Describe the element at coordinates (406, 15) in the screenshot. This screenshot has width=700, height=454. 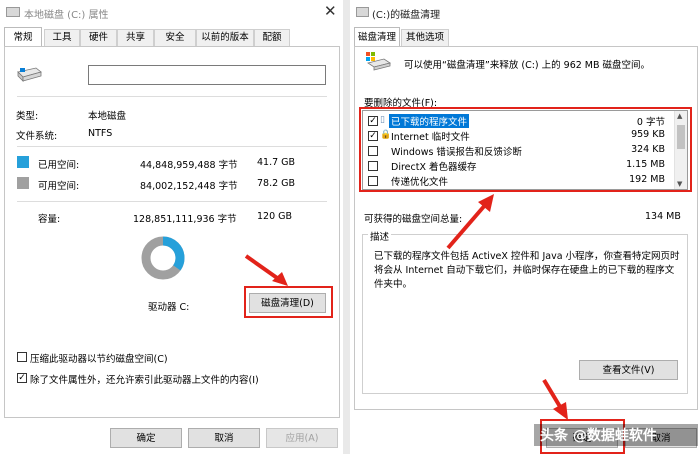
I see `cleanup-title: (C:)的磁盘清理` at that location.